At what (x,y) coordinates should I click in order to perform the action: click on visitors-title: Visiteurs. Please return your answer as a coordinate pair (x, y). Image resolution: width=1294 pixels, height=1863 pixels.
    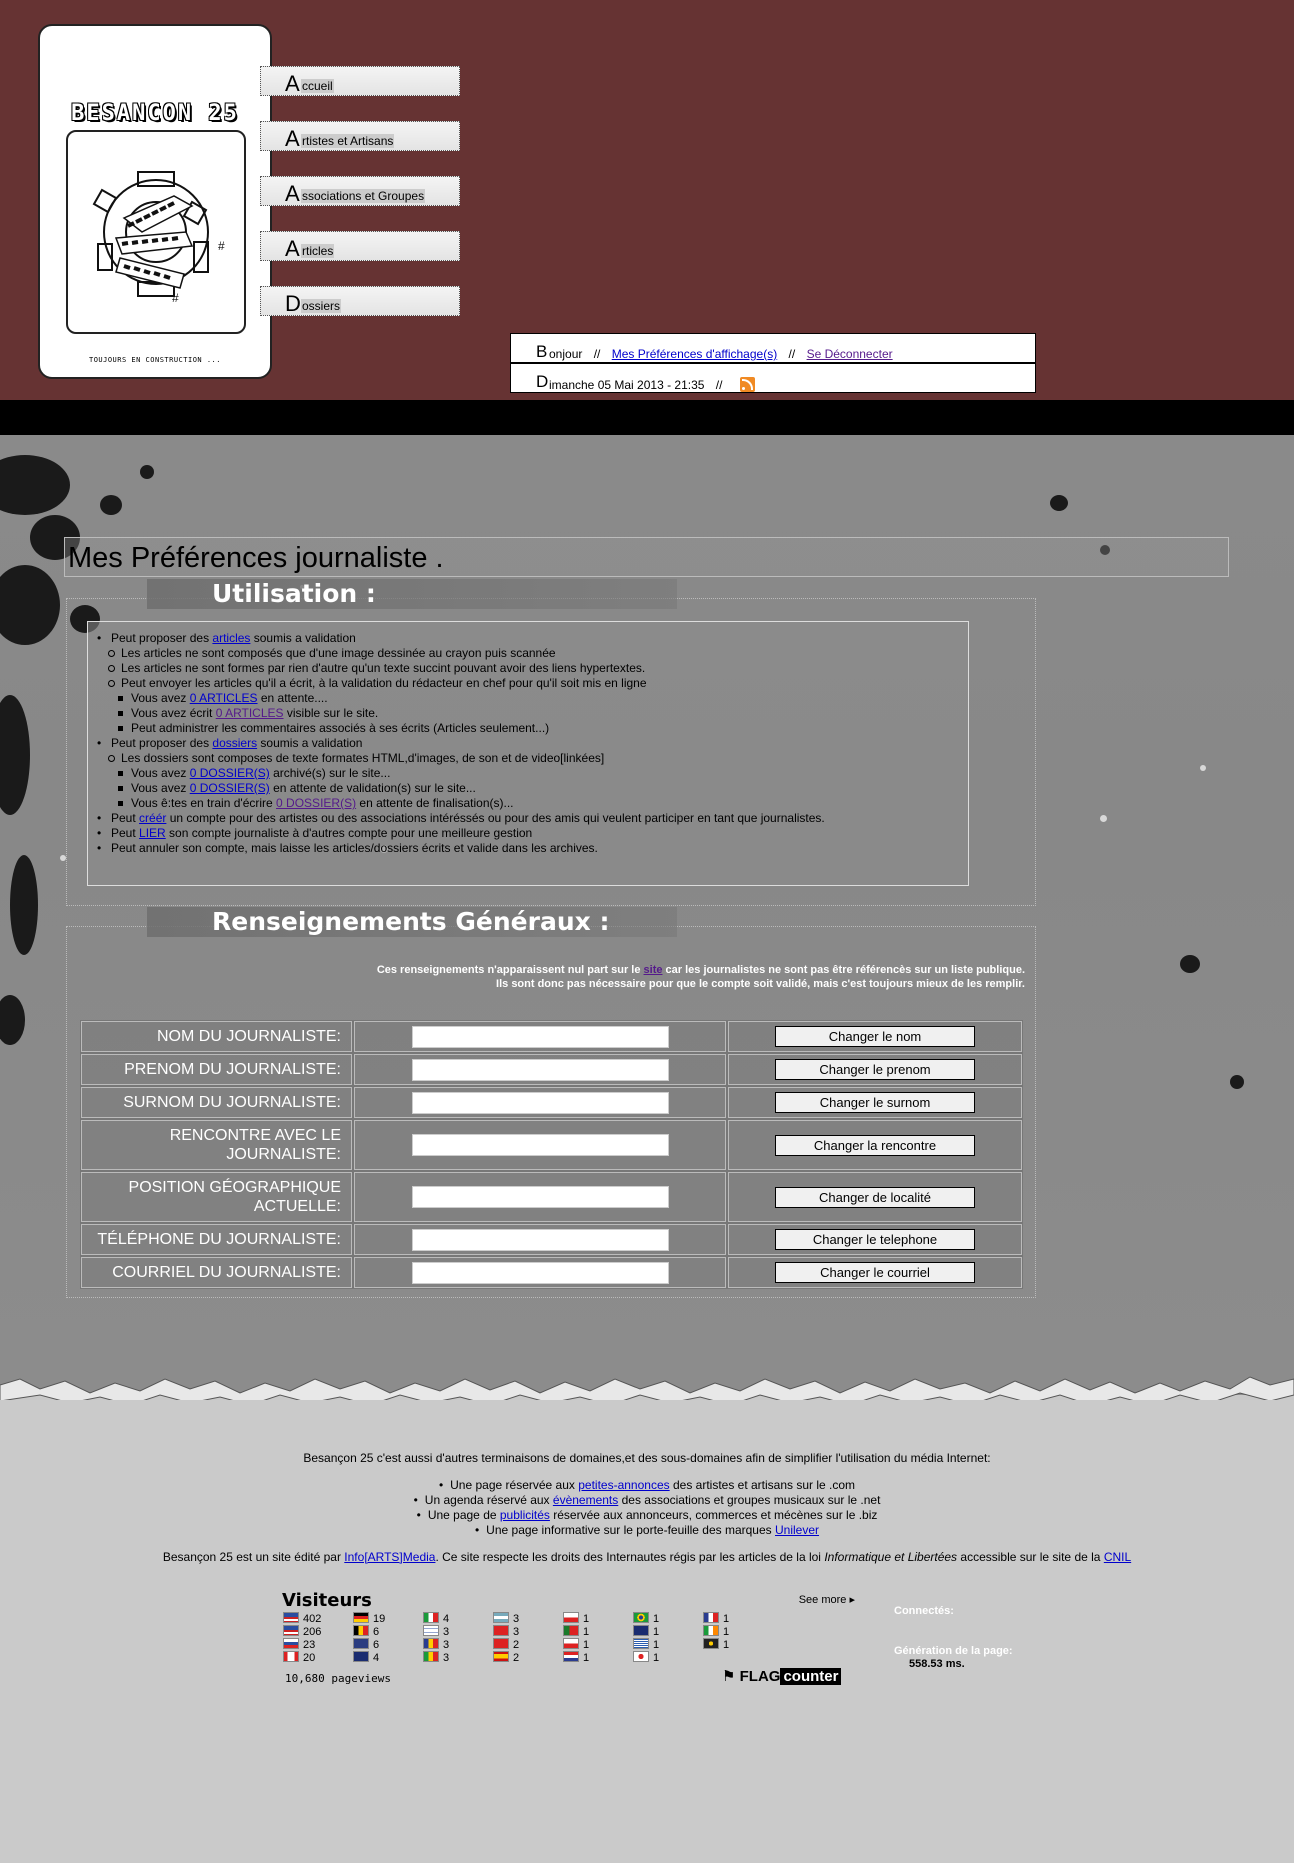
    Looking at the image, I should click on (327, 1600).